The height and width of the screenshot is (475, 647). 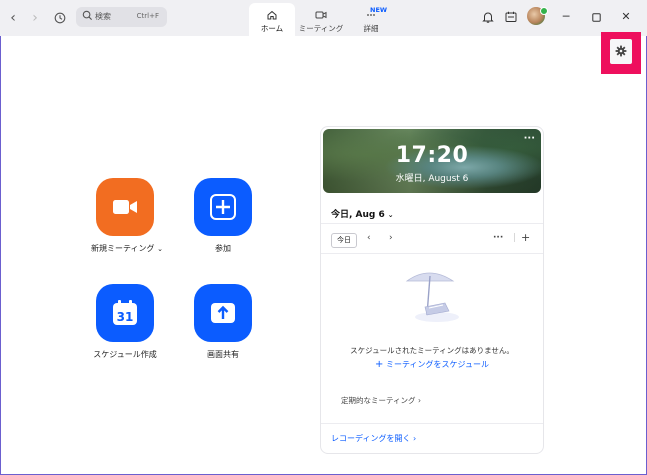 I want to click on plus-icon: +, so click(x=379, y=364).